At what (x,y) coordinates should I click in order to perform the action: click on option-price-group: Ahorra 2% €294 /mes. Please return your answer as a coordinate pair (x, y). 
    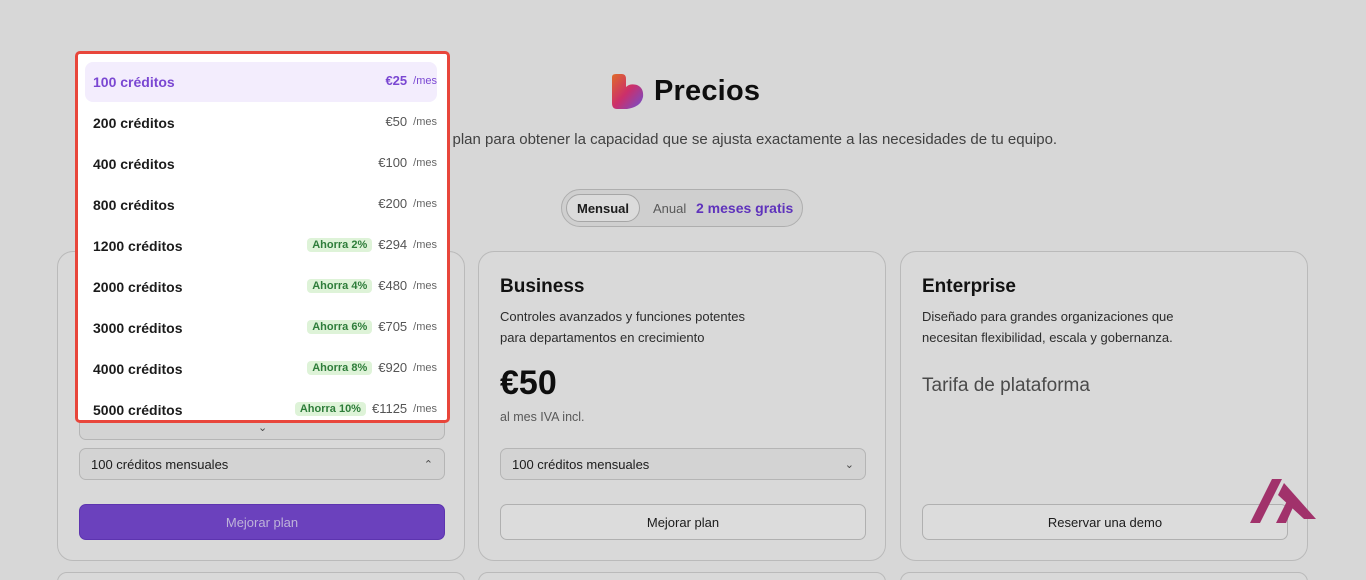
    Looking at the image, I should click on (372, 244).